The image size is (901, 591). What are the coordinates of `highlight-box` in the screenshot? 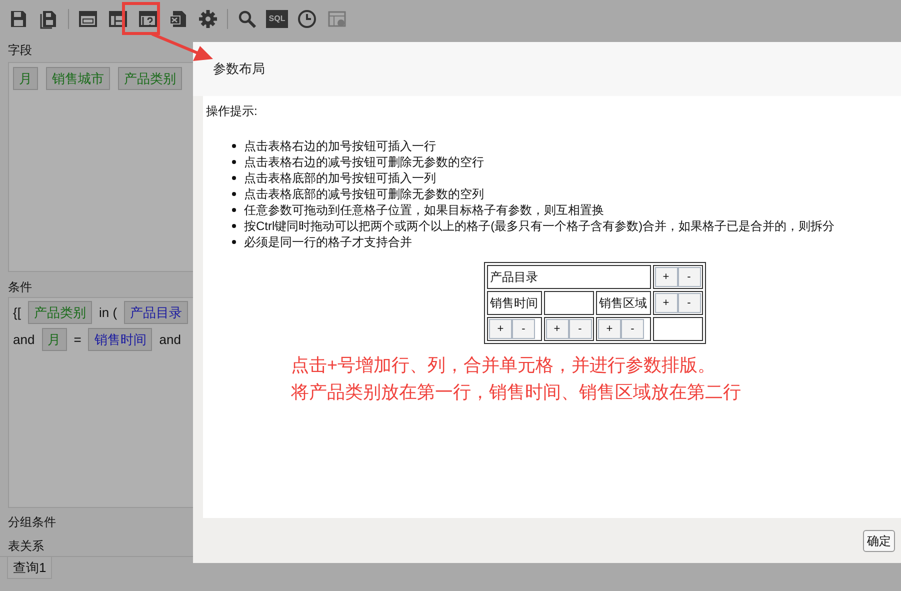 It's located at (141, 18).